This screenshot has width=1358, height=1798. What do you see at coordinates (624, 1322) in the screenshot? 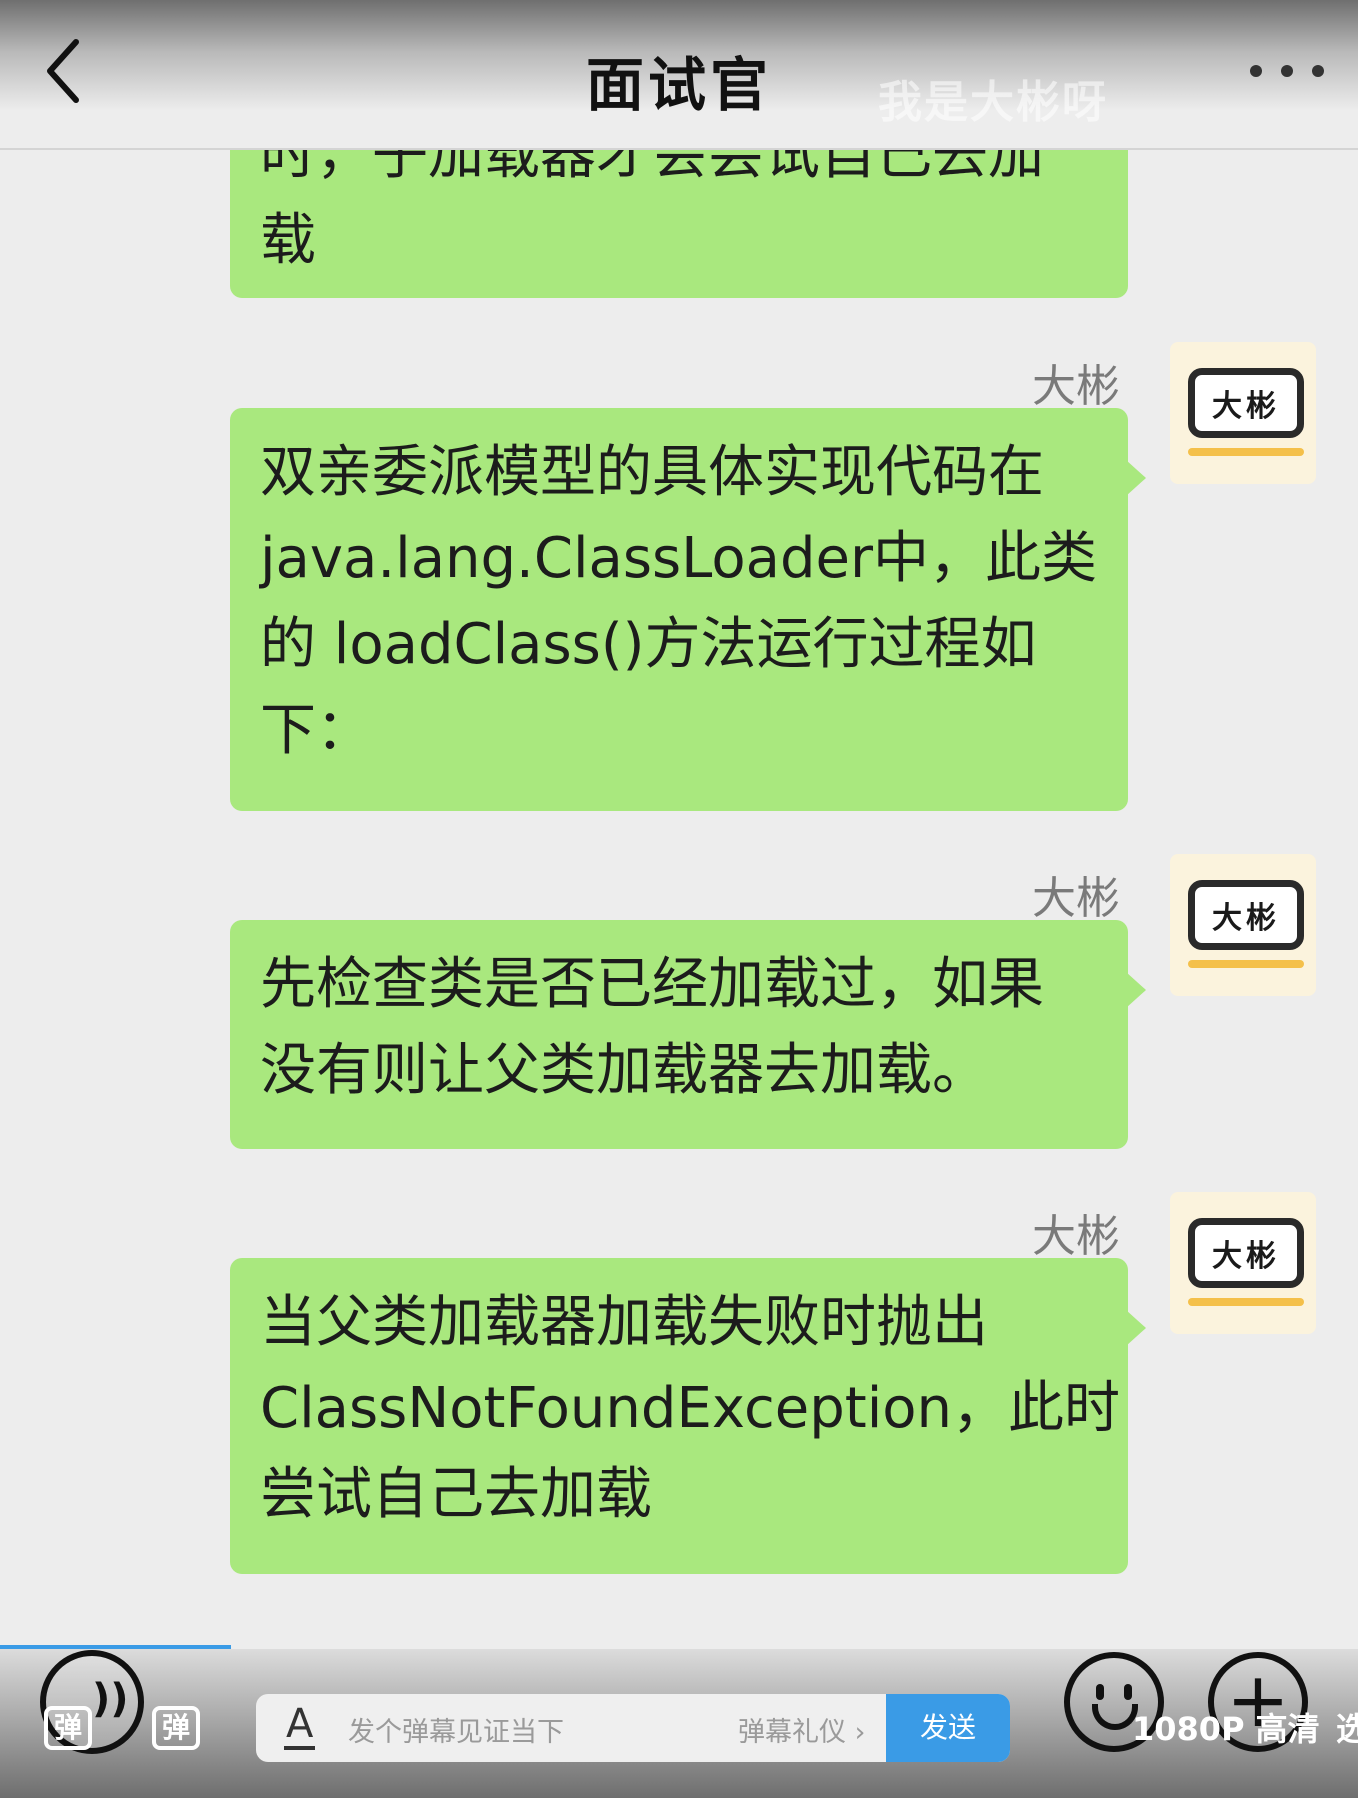
I see `message-line: 当父类加载器加载失败时抛出` at bounding box center [624, 1322].